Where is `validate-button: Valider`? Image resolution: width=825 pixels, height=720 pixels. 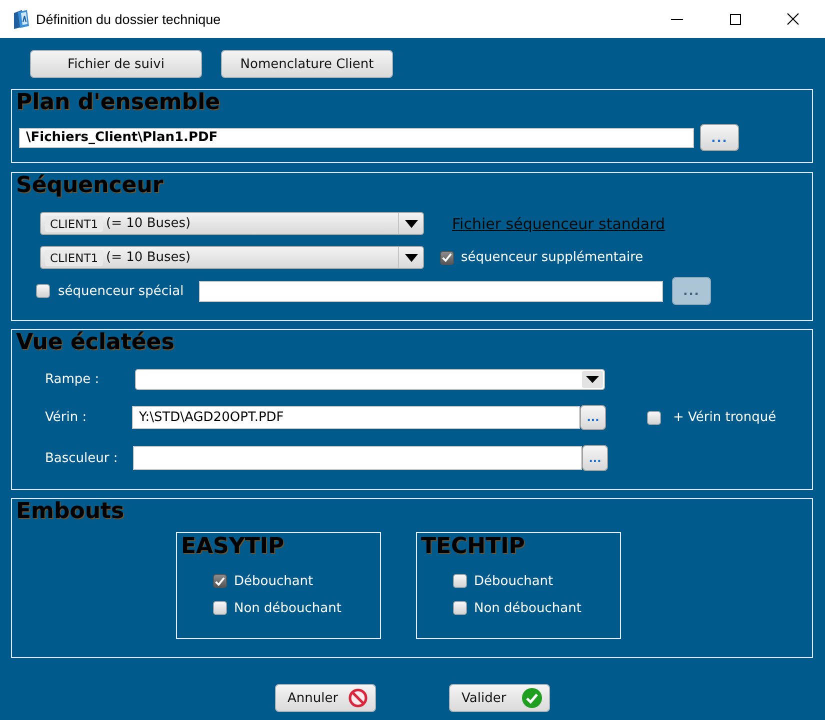 validate-button: Valider is located at coordinates (499, 698).